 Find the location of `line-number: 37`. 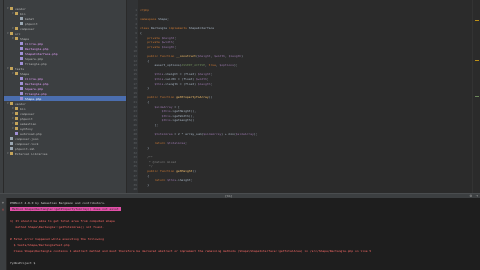

line-number: 37 is located at coordinates (135, 175).